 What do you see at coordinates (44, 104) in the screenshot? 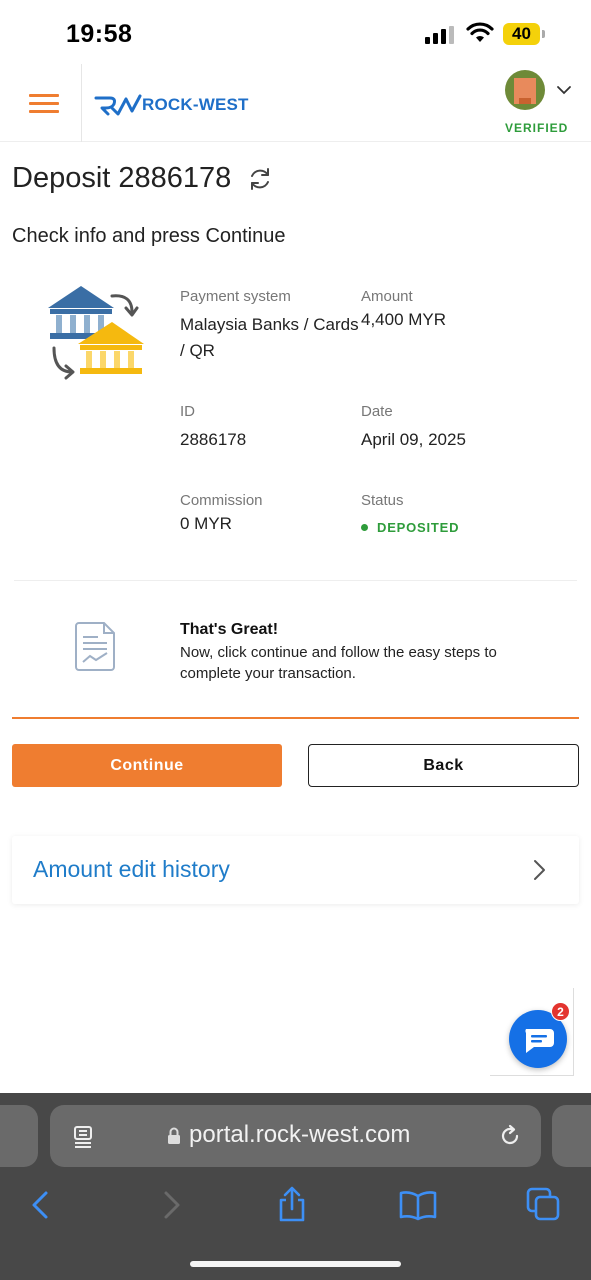
I see `hamburger-icon` at bounding box center [44, 104].